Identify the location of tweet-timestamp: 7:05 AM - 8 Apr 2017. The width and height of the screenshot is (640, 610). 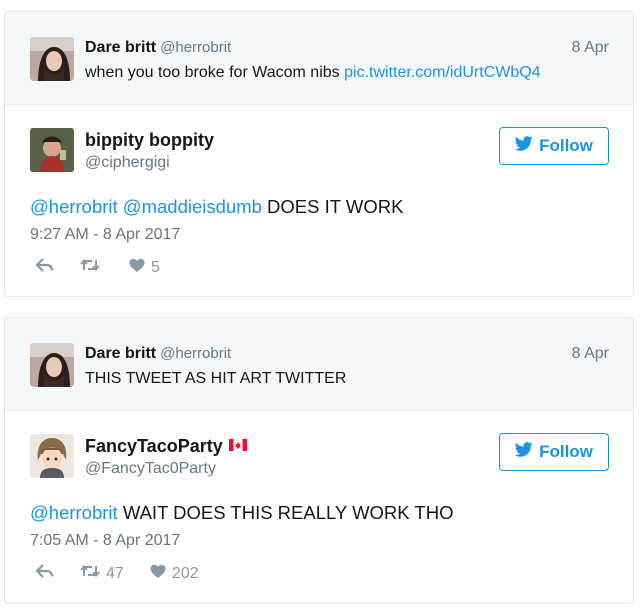
(105, 541).